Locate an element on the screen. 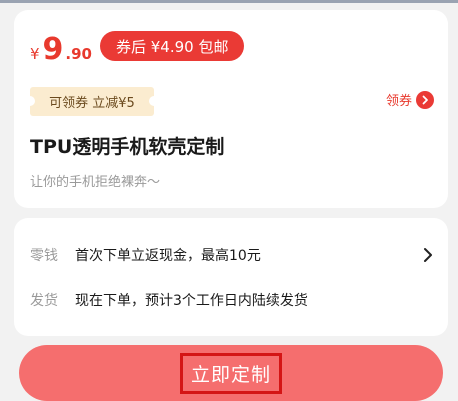  after-coupon-price-badge: 券后 ¥4.90 包邮 is located at coordinates (172, 46).